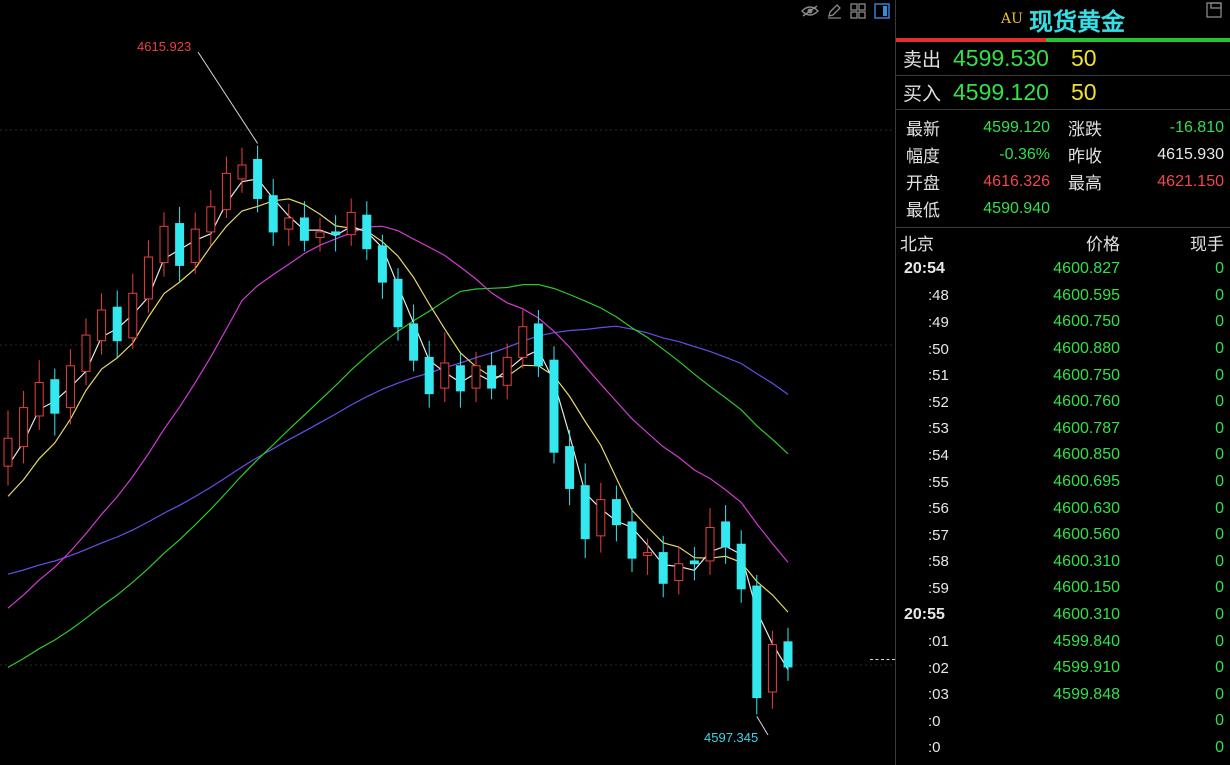  What do you see at coordinates (1063, 349) in the screenshot?
I see `tick-row: :50 4600.880 0` at bounding box center [1063, 349].